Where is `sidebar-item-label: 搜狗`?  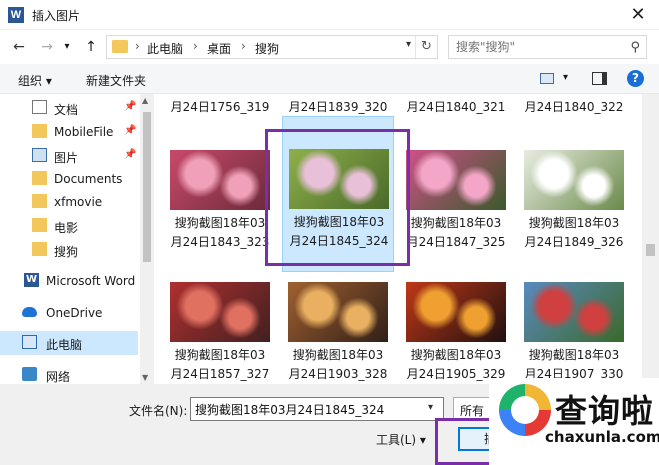
sidebar-item-label: 搜狗 is located at coordinates (66, 252).